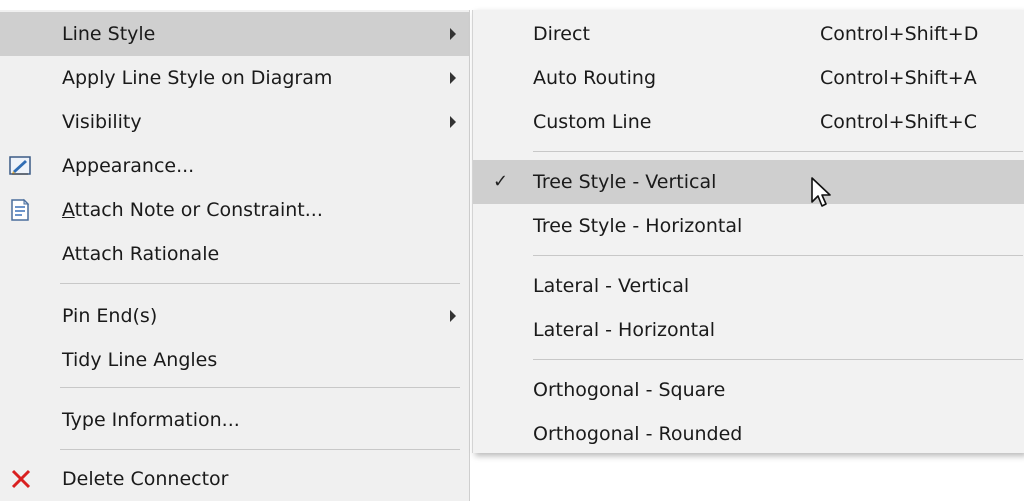  What do you see at coordinates (625, 182) in the screenshot?
I see `menu-item-label: Tree Style - Vertical` at bounding box center [625, 182].